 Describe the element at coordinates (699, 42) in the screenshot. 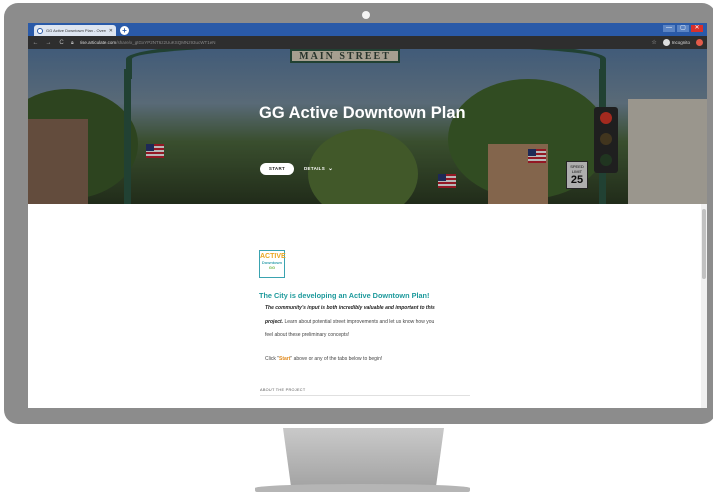

I see `extension-icon` at that location.